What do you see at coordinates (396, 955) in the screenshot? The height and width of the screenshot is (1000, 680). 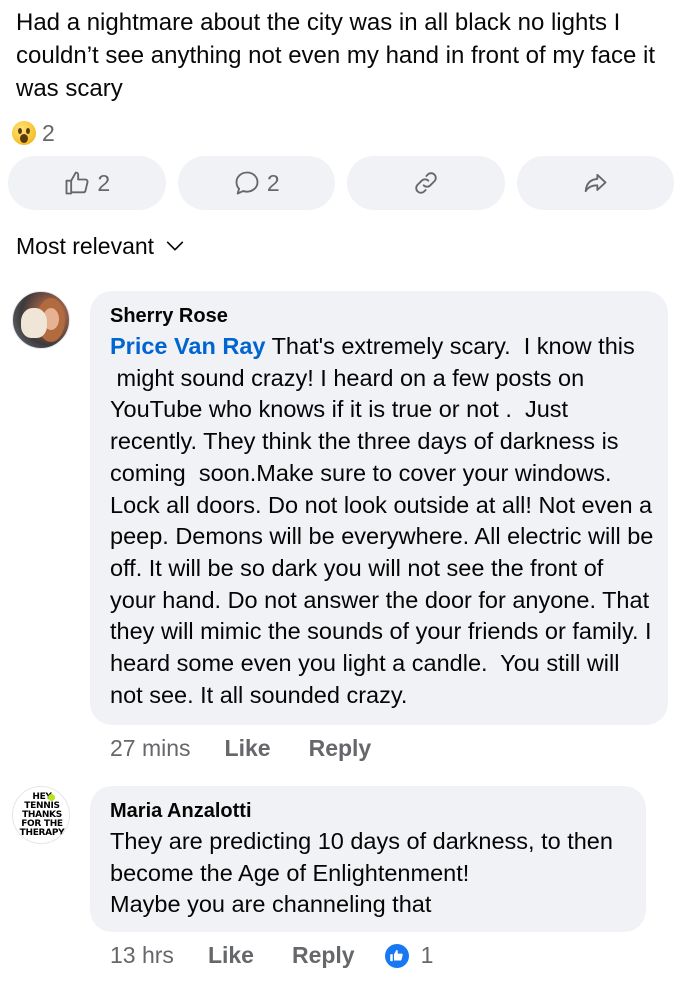 I see `like-reaction-icon` at bounding box center [396, 955].